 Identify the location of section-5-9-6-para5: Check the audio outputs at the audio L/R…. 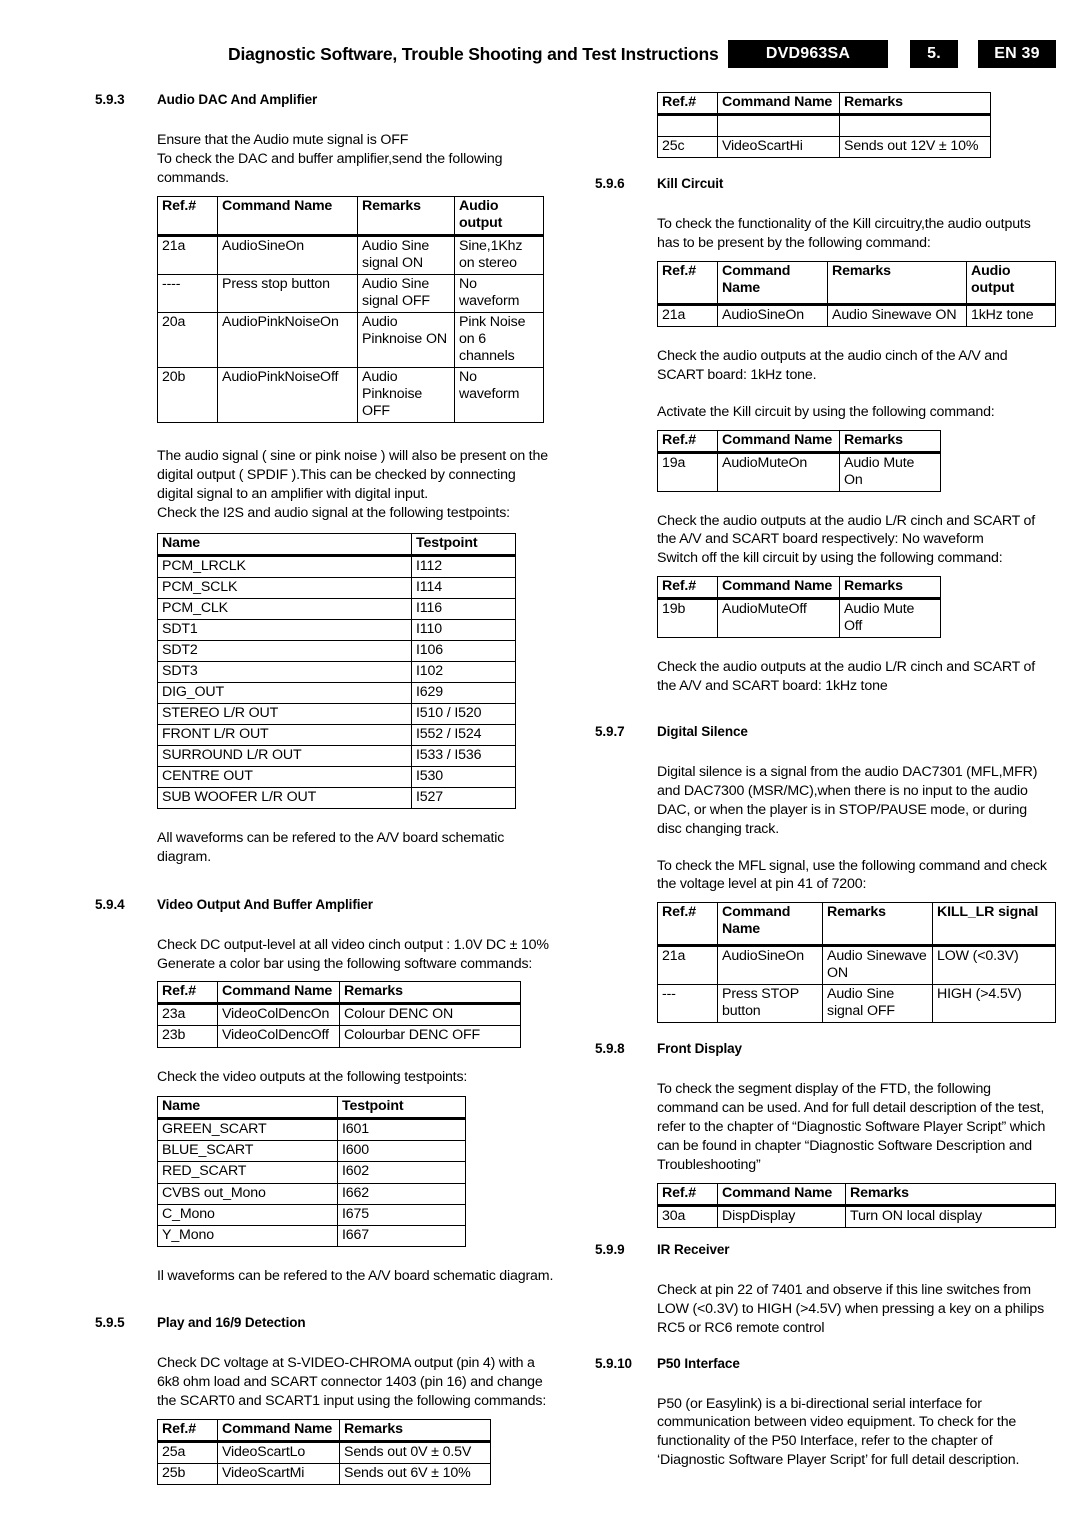
(856, 677).